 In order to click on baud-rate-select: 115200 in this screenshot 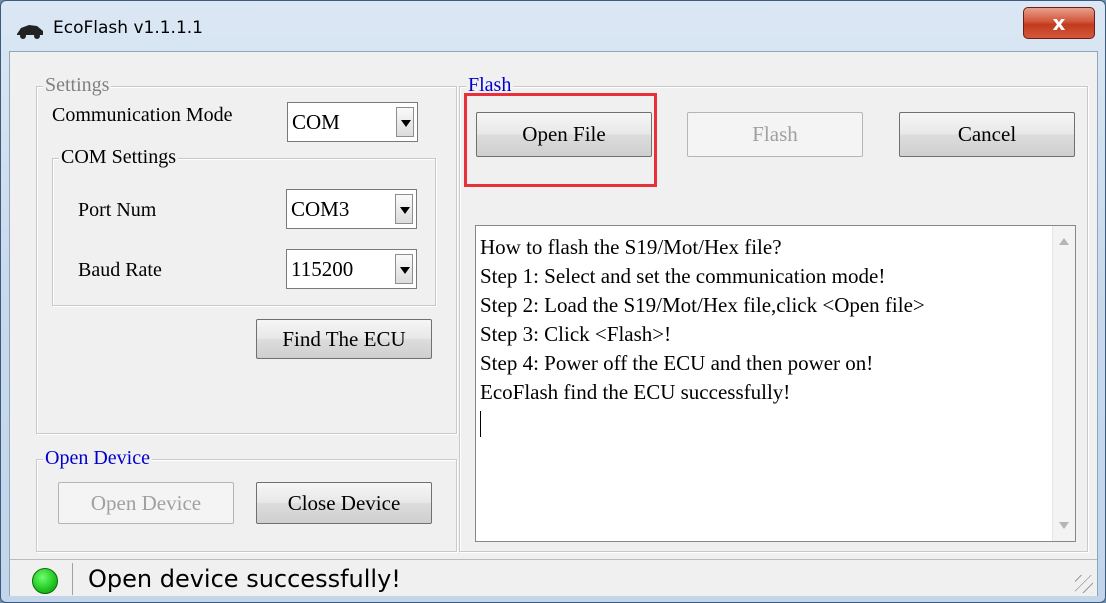, I will do `click(351, 269)`.